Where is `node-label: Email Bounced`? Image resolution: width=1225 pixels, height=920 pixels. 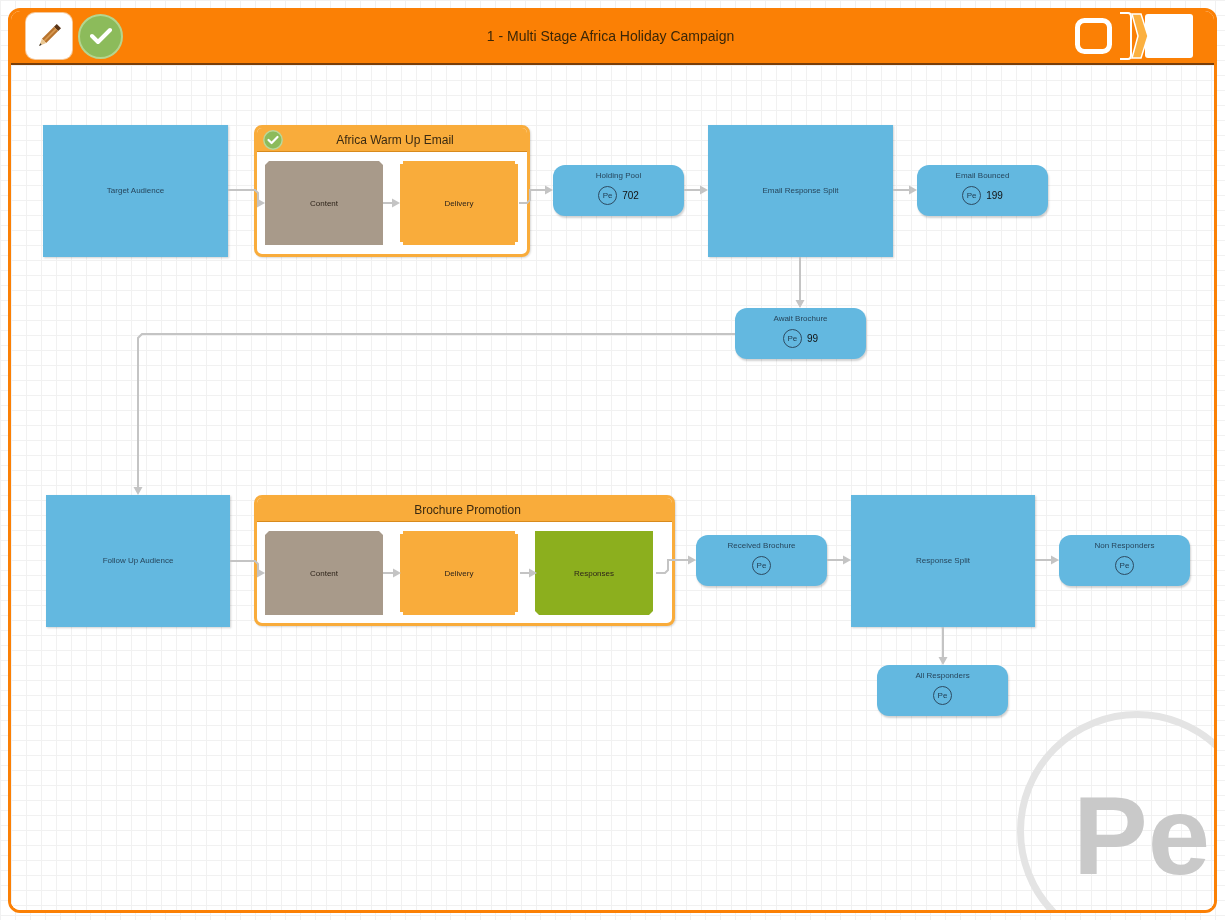 node-label: Email Bounced is located at coordinates (982, 176).